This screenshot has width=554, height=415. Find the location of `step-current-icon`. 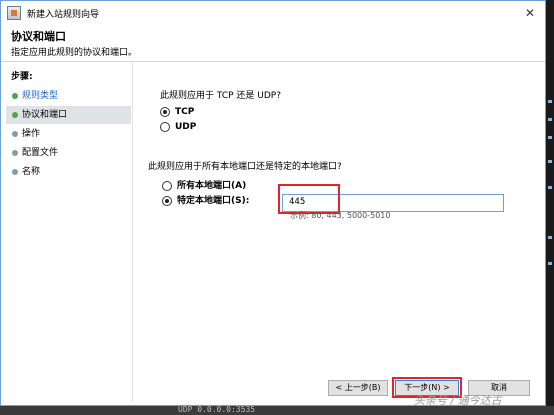

step-current-icon is located at coordinates (15, 115).